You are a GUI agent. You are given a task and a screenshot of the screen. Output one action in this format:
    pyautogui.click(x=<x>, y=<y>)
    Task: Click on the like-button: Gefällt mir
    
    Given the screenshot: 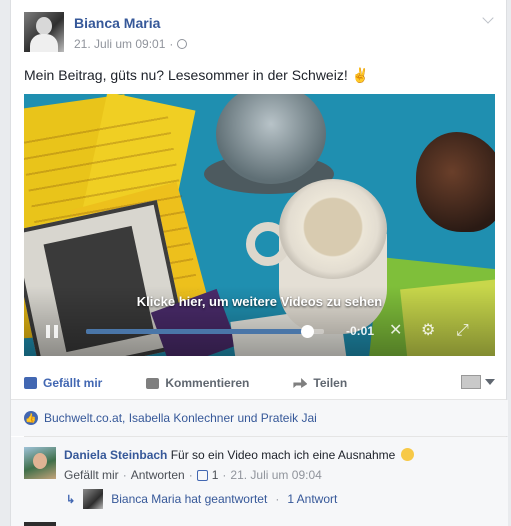 What is the action you would take?
    pyautogui.click(x=63, y=383)
    